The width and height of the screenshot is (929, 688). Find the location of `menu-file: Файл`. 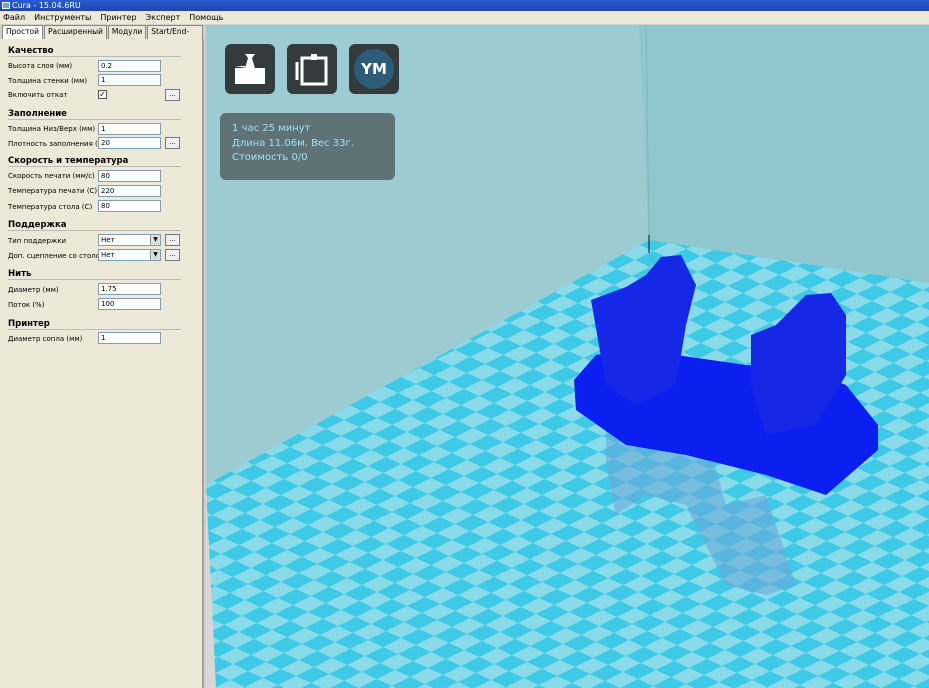

menu-file: Файл is located at coordinates (14, 17).